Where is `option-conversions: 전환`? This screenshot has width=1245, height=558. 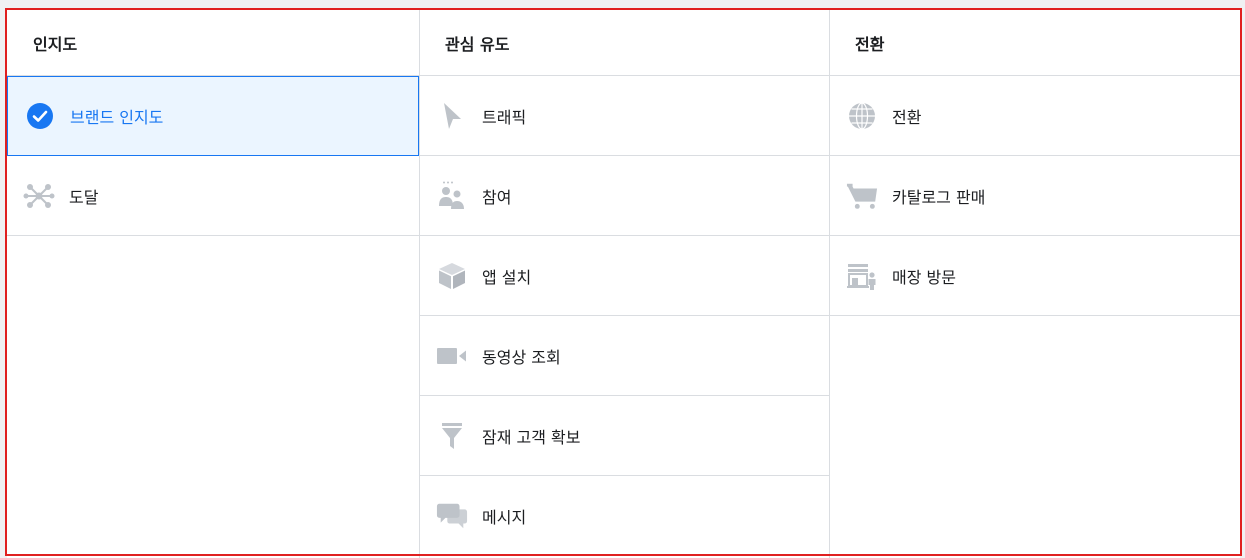
option-conversions: 전환 is located at coordinates (1035, 116).